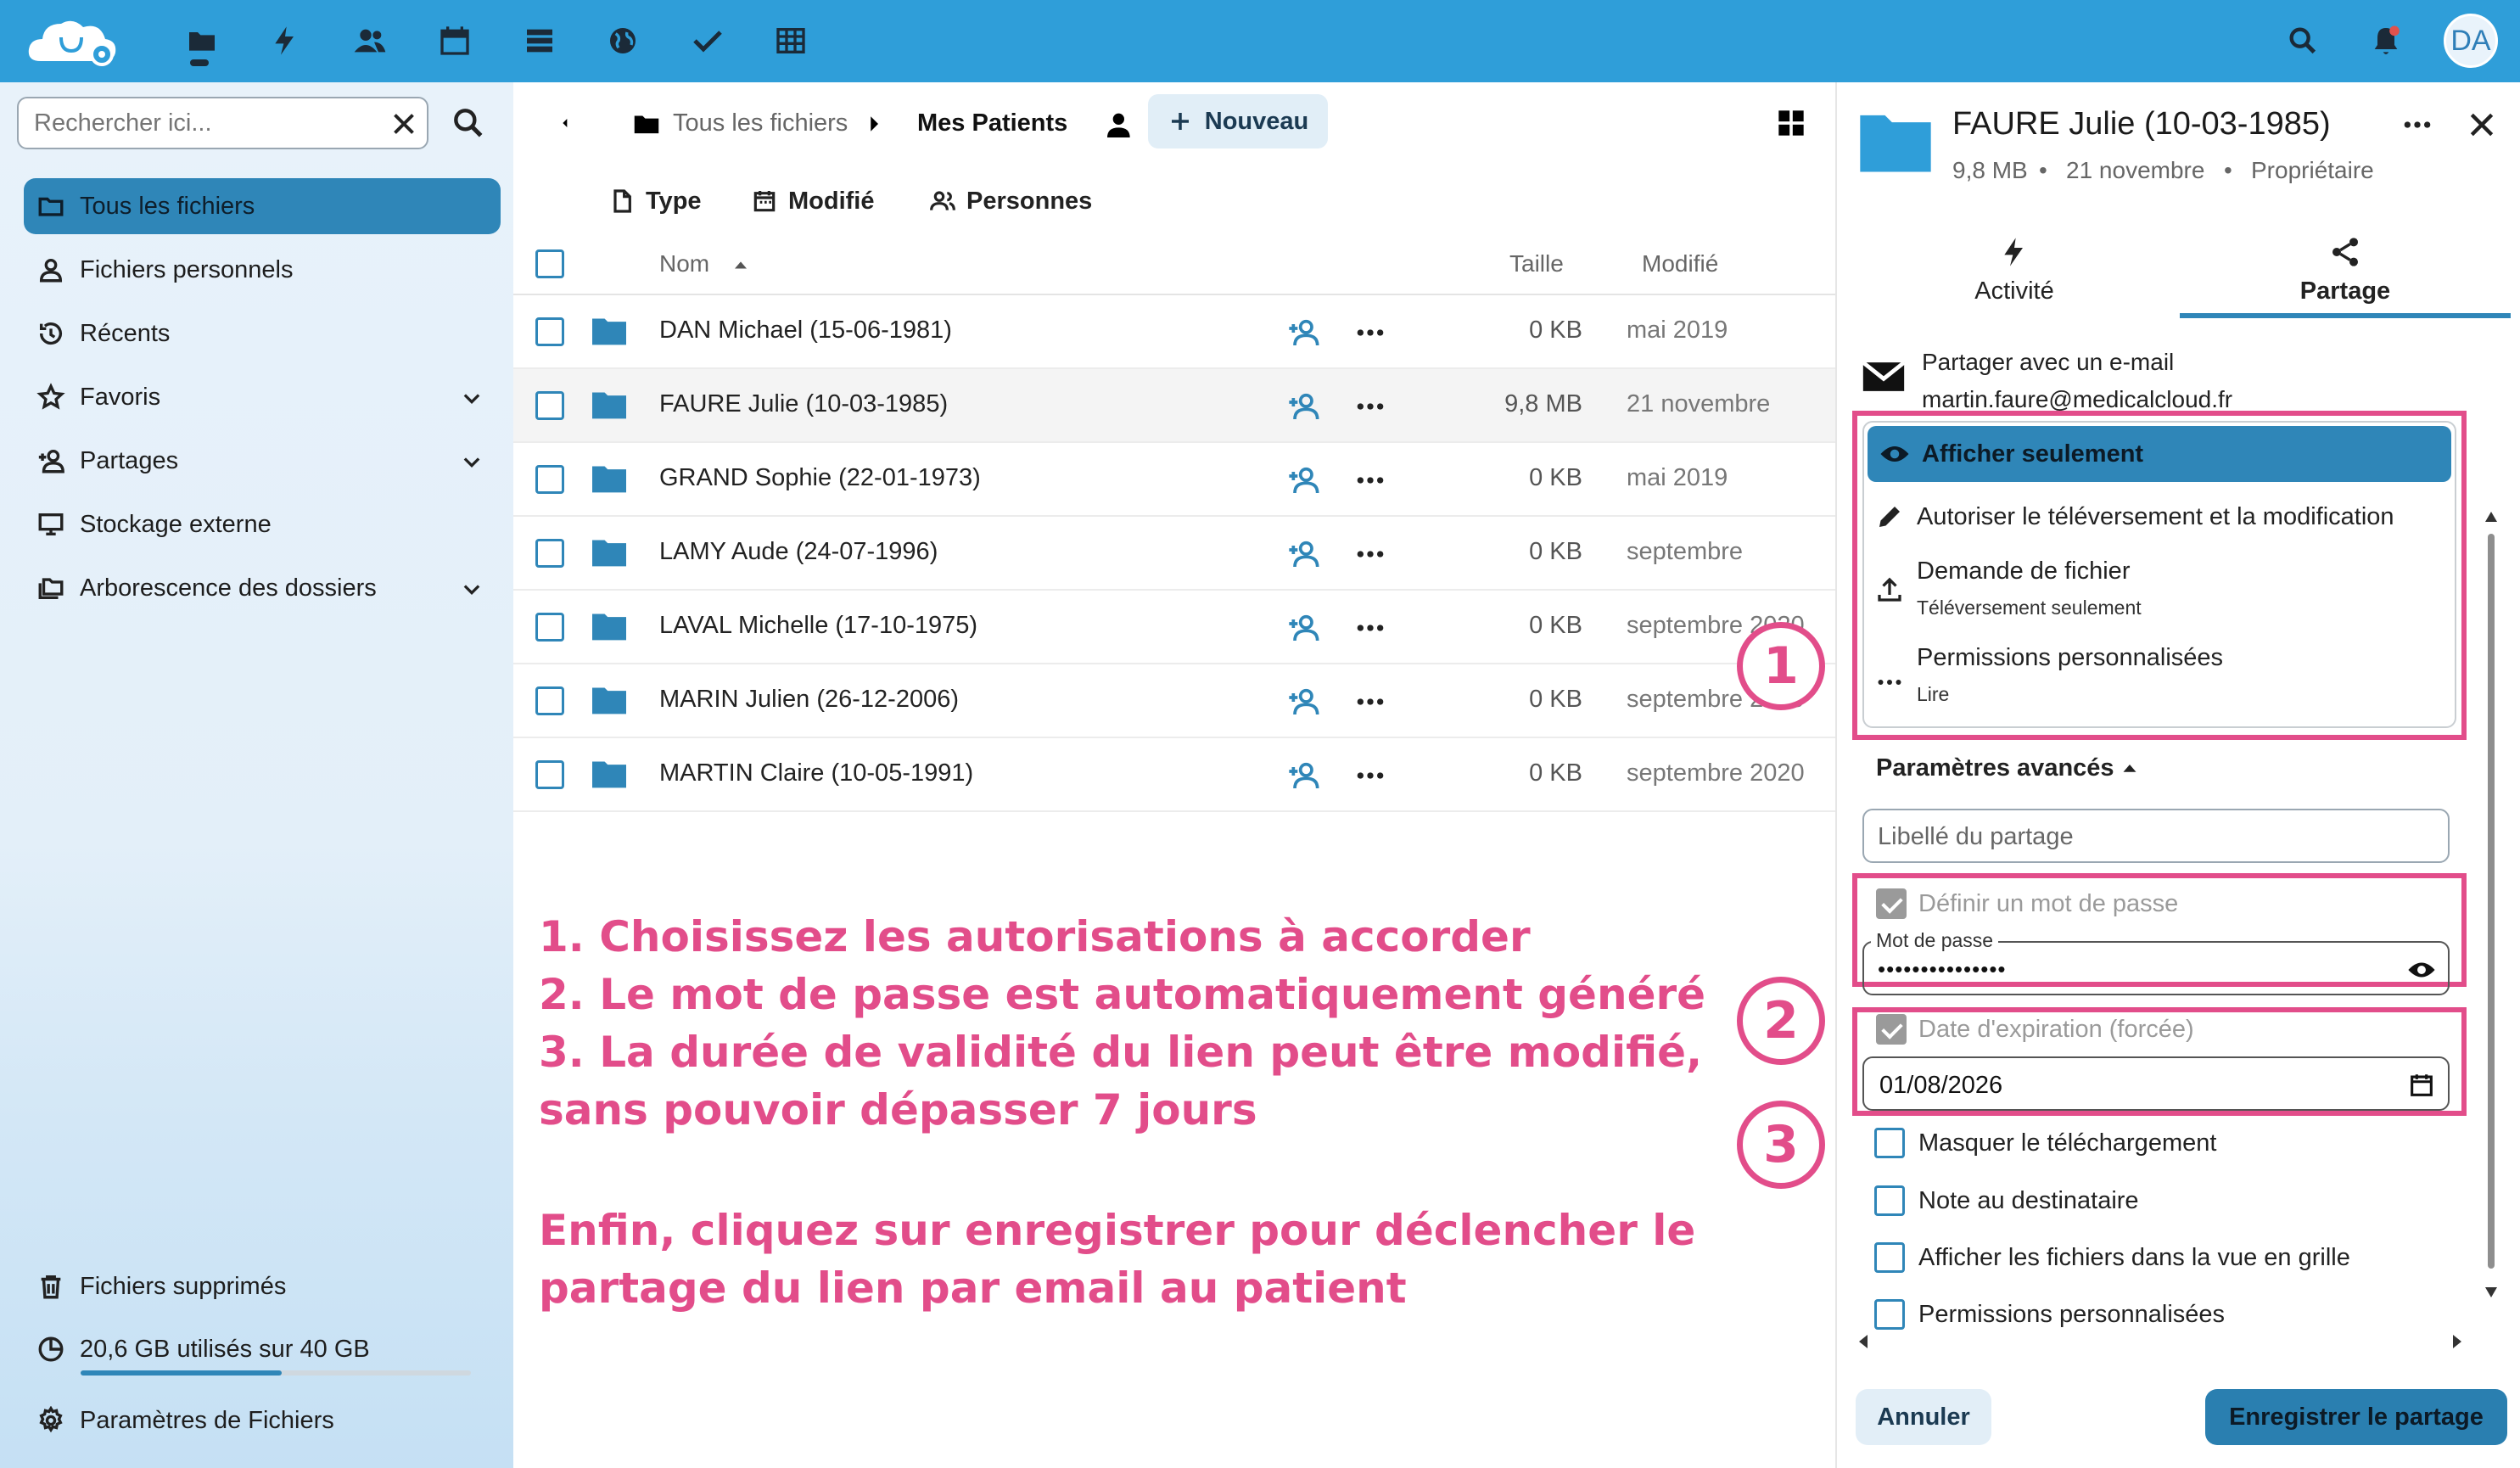 The height and width of the screenshot is (1468, 2520). What do you see at coordinates (202, 41) in the screenshot?
I see `files-icon` at bounding box center [202, 41].